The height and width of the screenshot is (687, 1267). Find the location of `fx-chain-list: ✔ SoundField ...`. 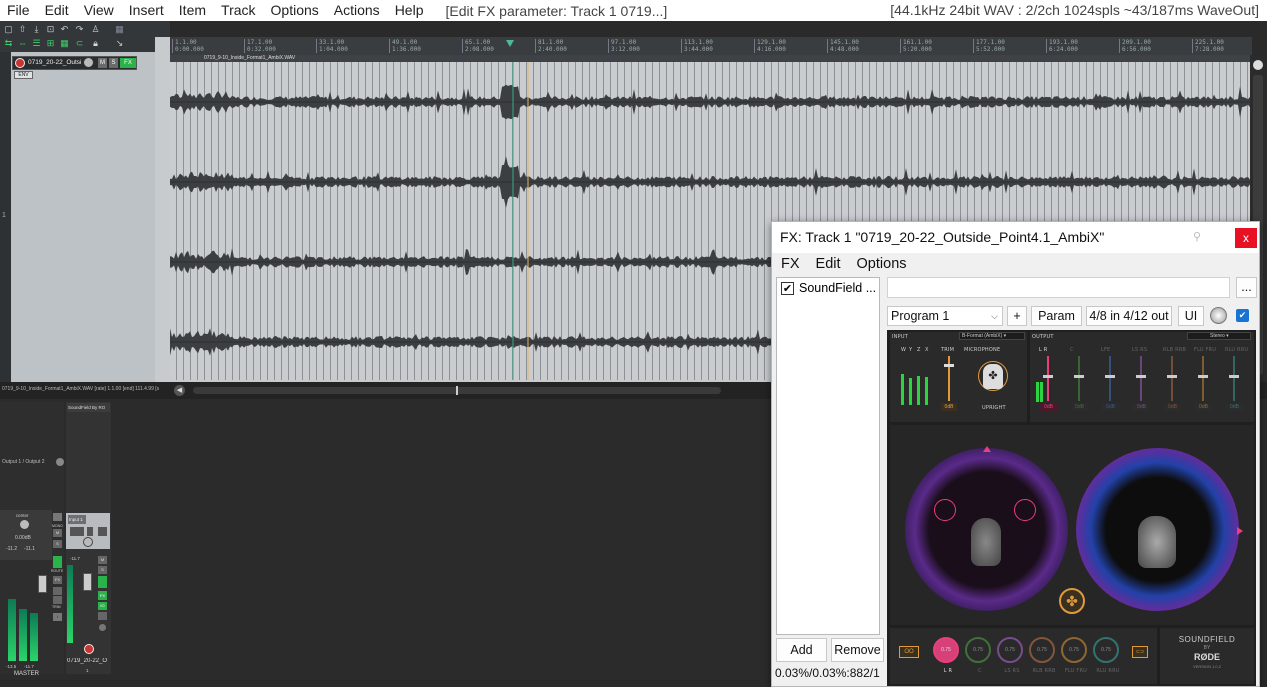

fx-chain-list: ✔ SoundField ... is located at coordinates (828, 456).